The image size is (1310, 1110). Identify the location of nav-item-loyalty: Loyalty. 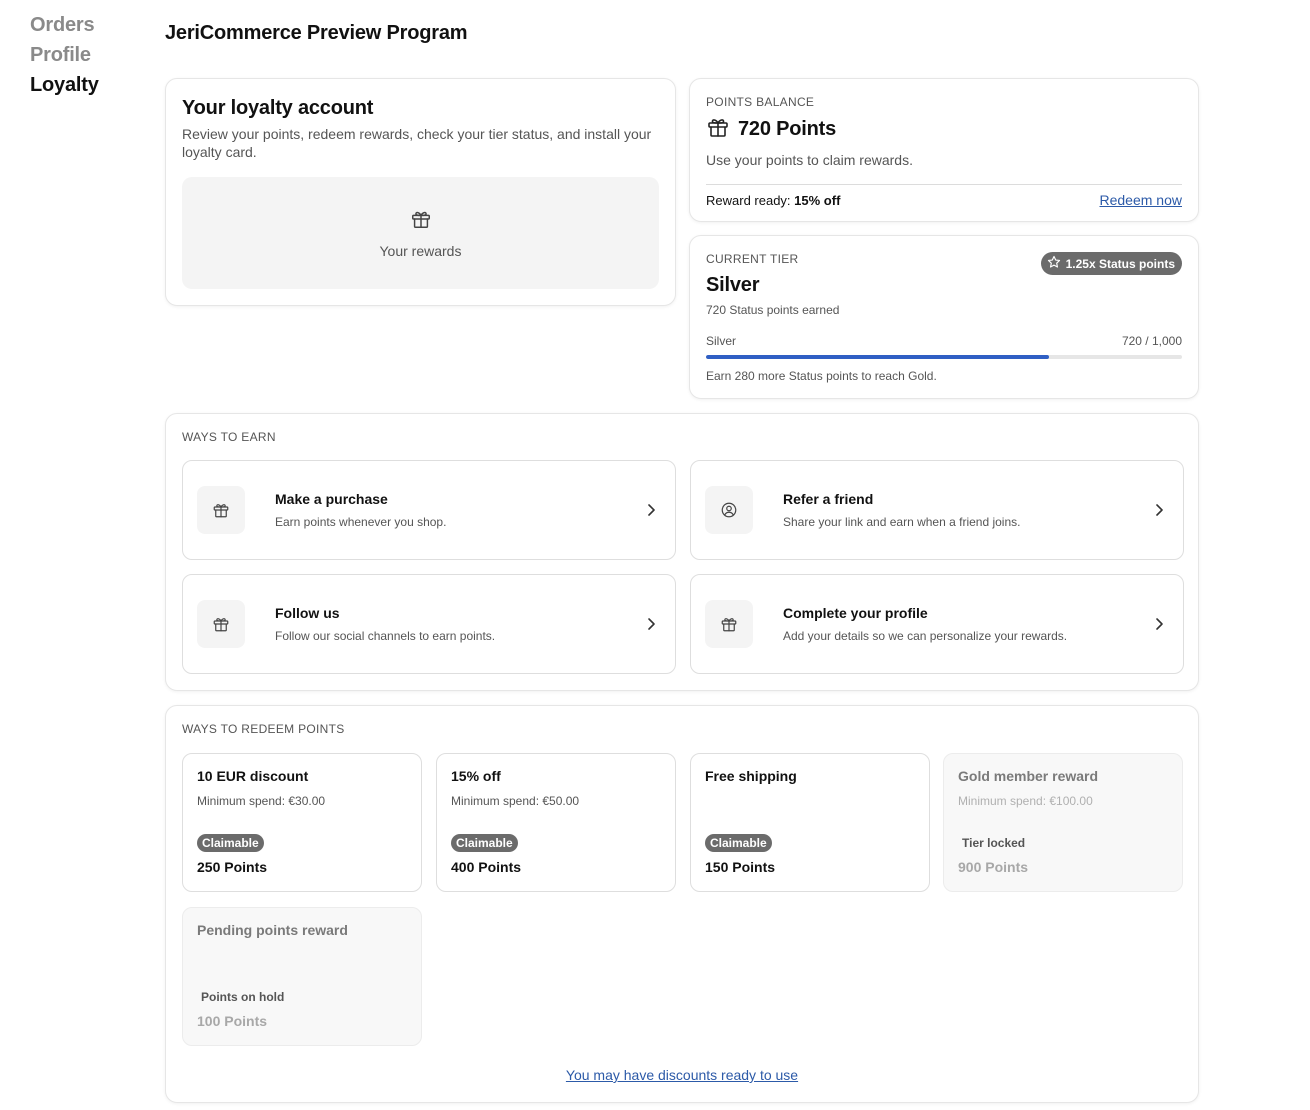
(64, 85).